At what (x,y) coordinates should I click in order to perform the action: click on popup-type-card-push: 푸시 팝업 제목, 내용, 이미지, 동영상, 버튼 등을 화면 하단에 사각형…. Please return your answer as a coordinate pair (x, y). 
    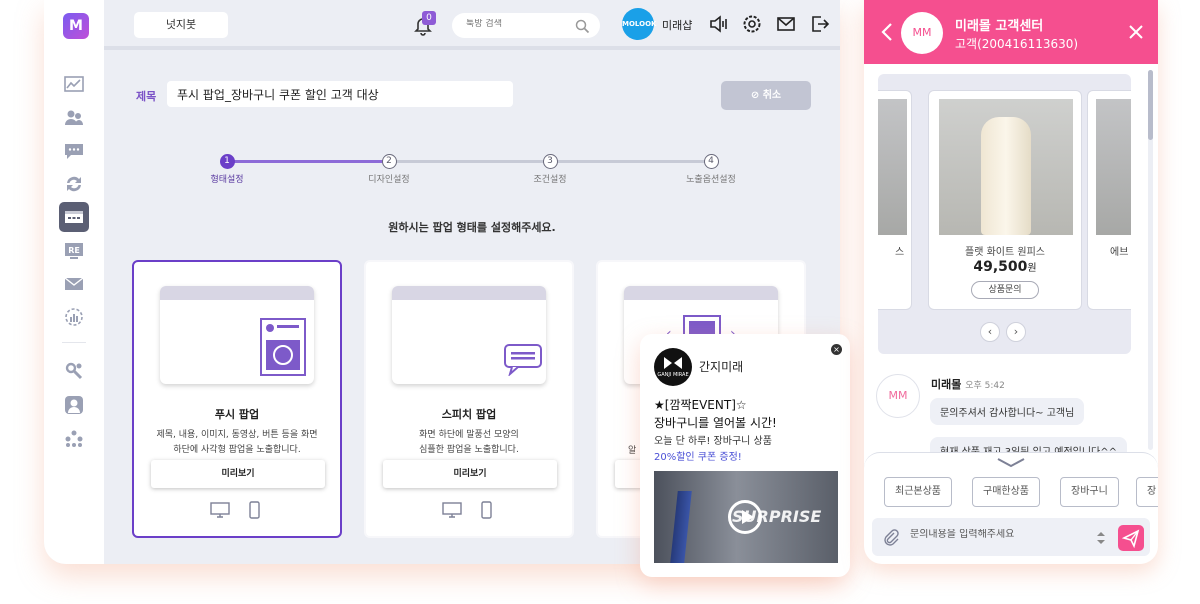
    Looking at the image, I should click on (237, 399).